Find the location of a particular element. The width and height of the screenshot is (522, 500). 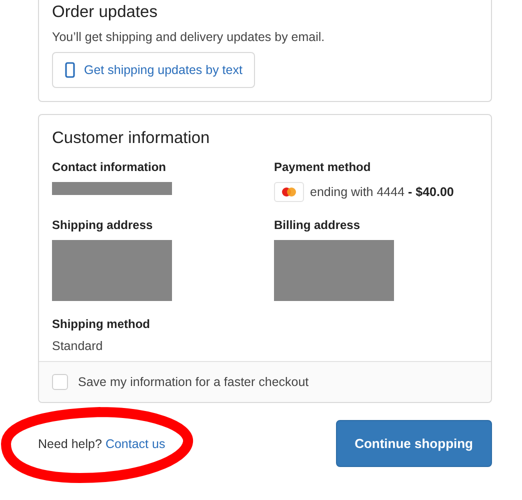

section-label: Contact information is located at coordinates (109, 167).